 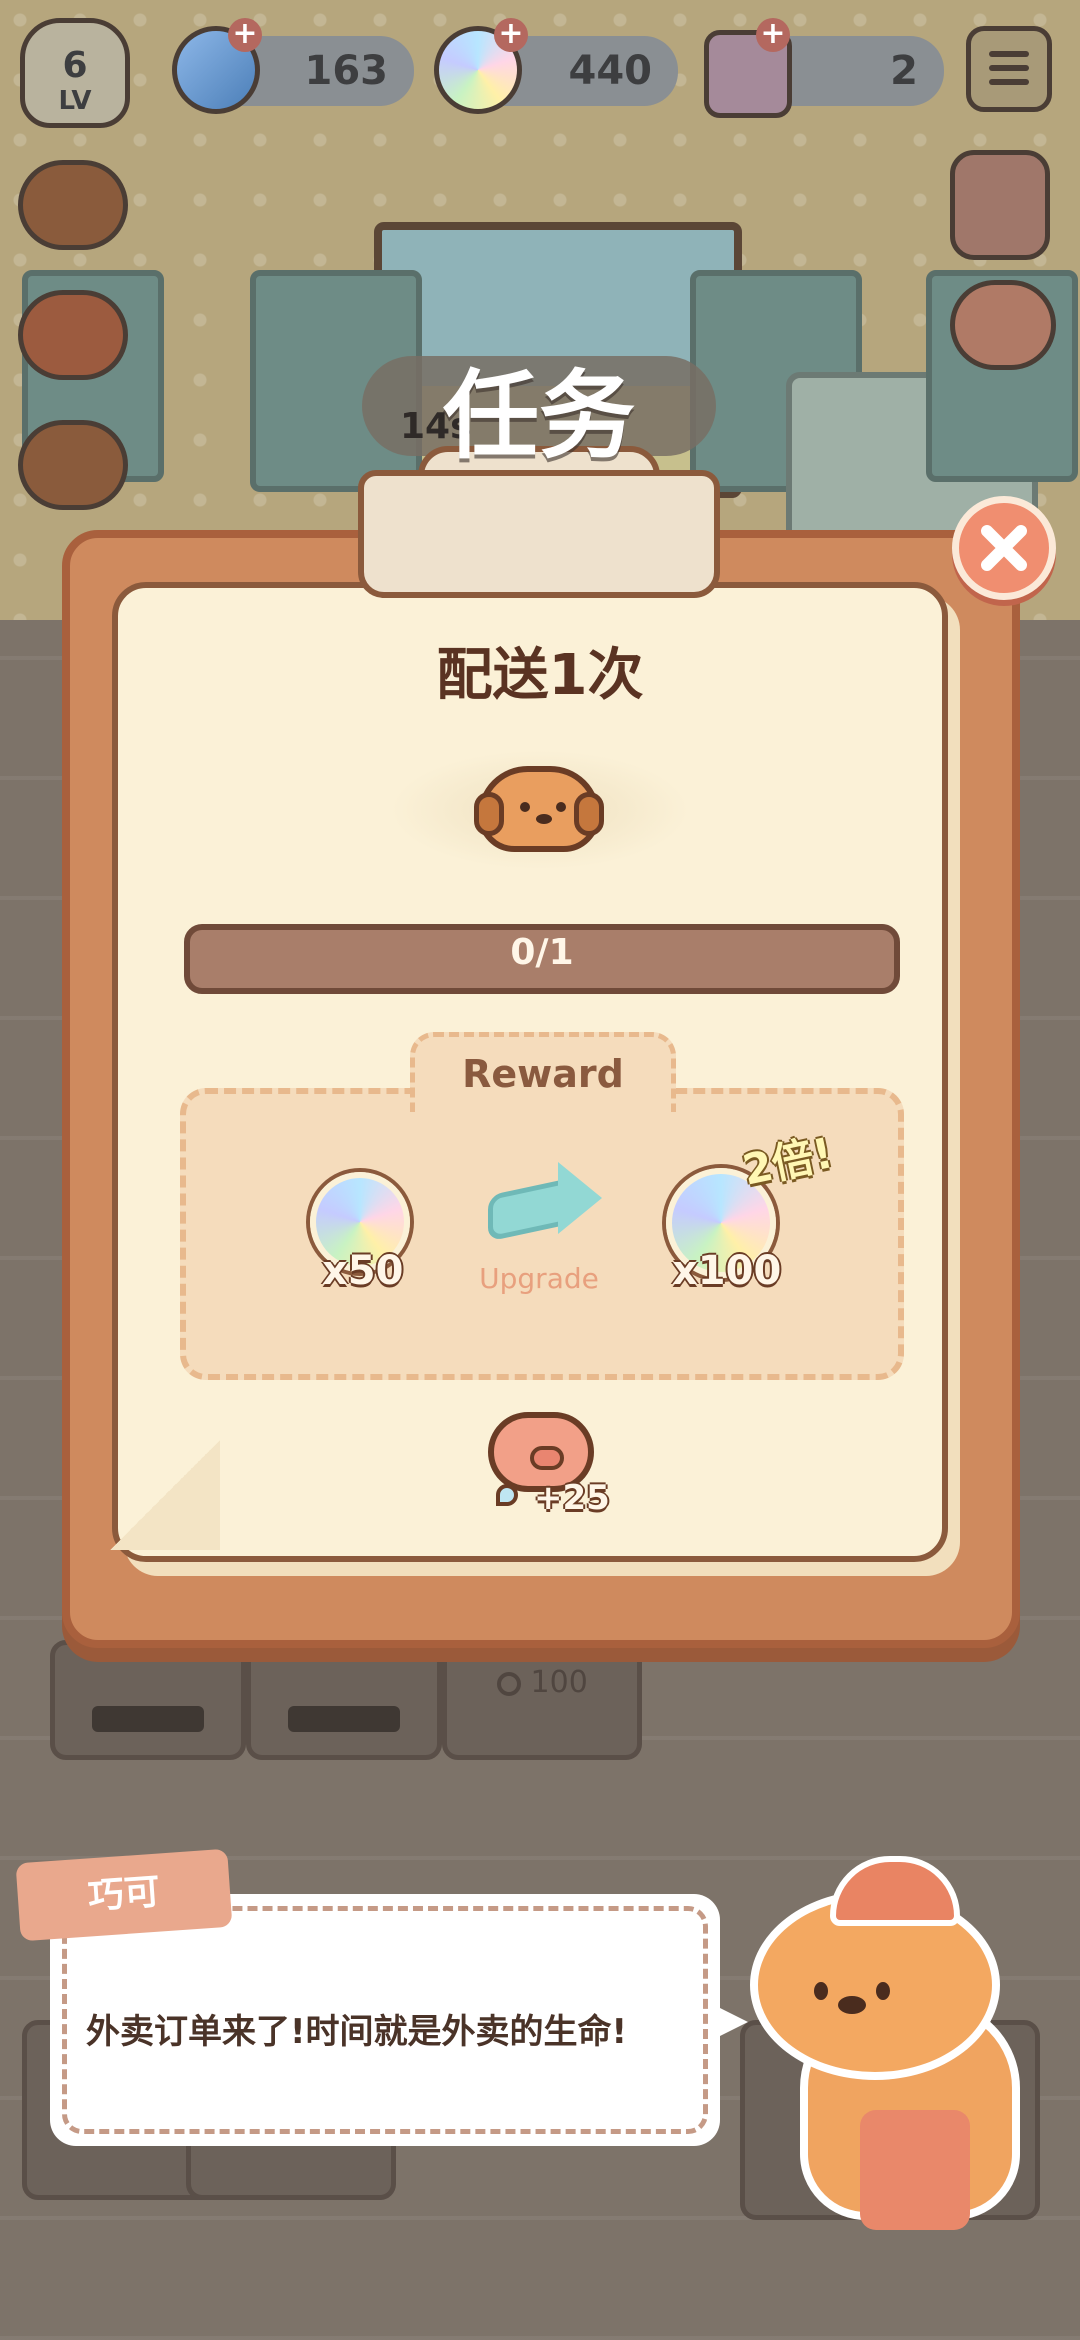 What do you see at coordinates (542, 952) in the screenshot?
I see `progress-text: 0/1` at bounding box center [542, 952].